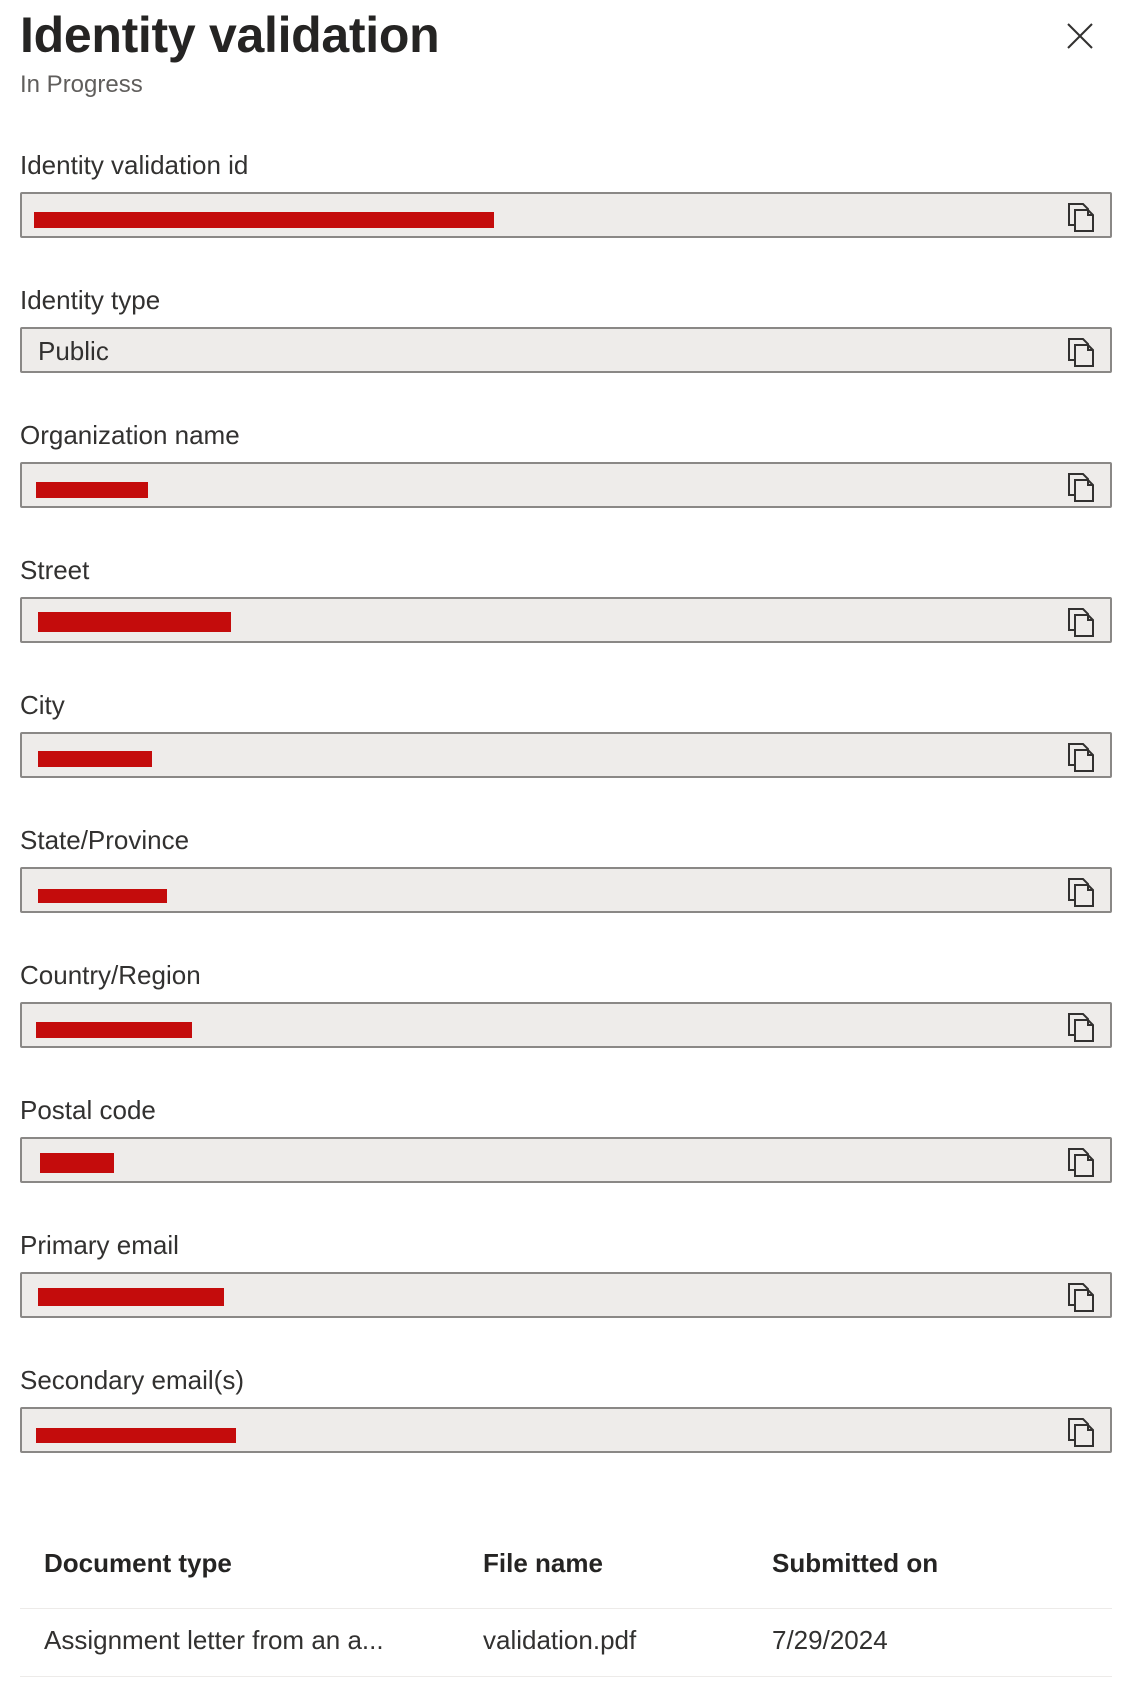 This screenshot has width=1130, height=1686. What do you see at coordinates (566, 890) in the screenshot?
I see `state-province-field` at bounding box center [566, 890].